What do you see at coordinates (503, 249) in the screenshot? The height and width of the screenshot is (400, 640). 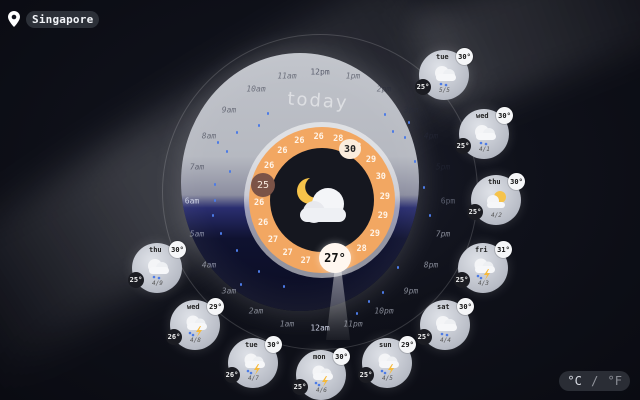 I see `forecast-high-temp: 31°` at bounding box center [503, 249].